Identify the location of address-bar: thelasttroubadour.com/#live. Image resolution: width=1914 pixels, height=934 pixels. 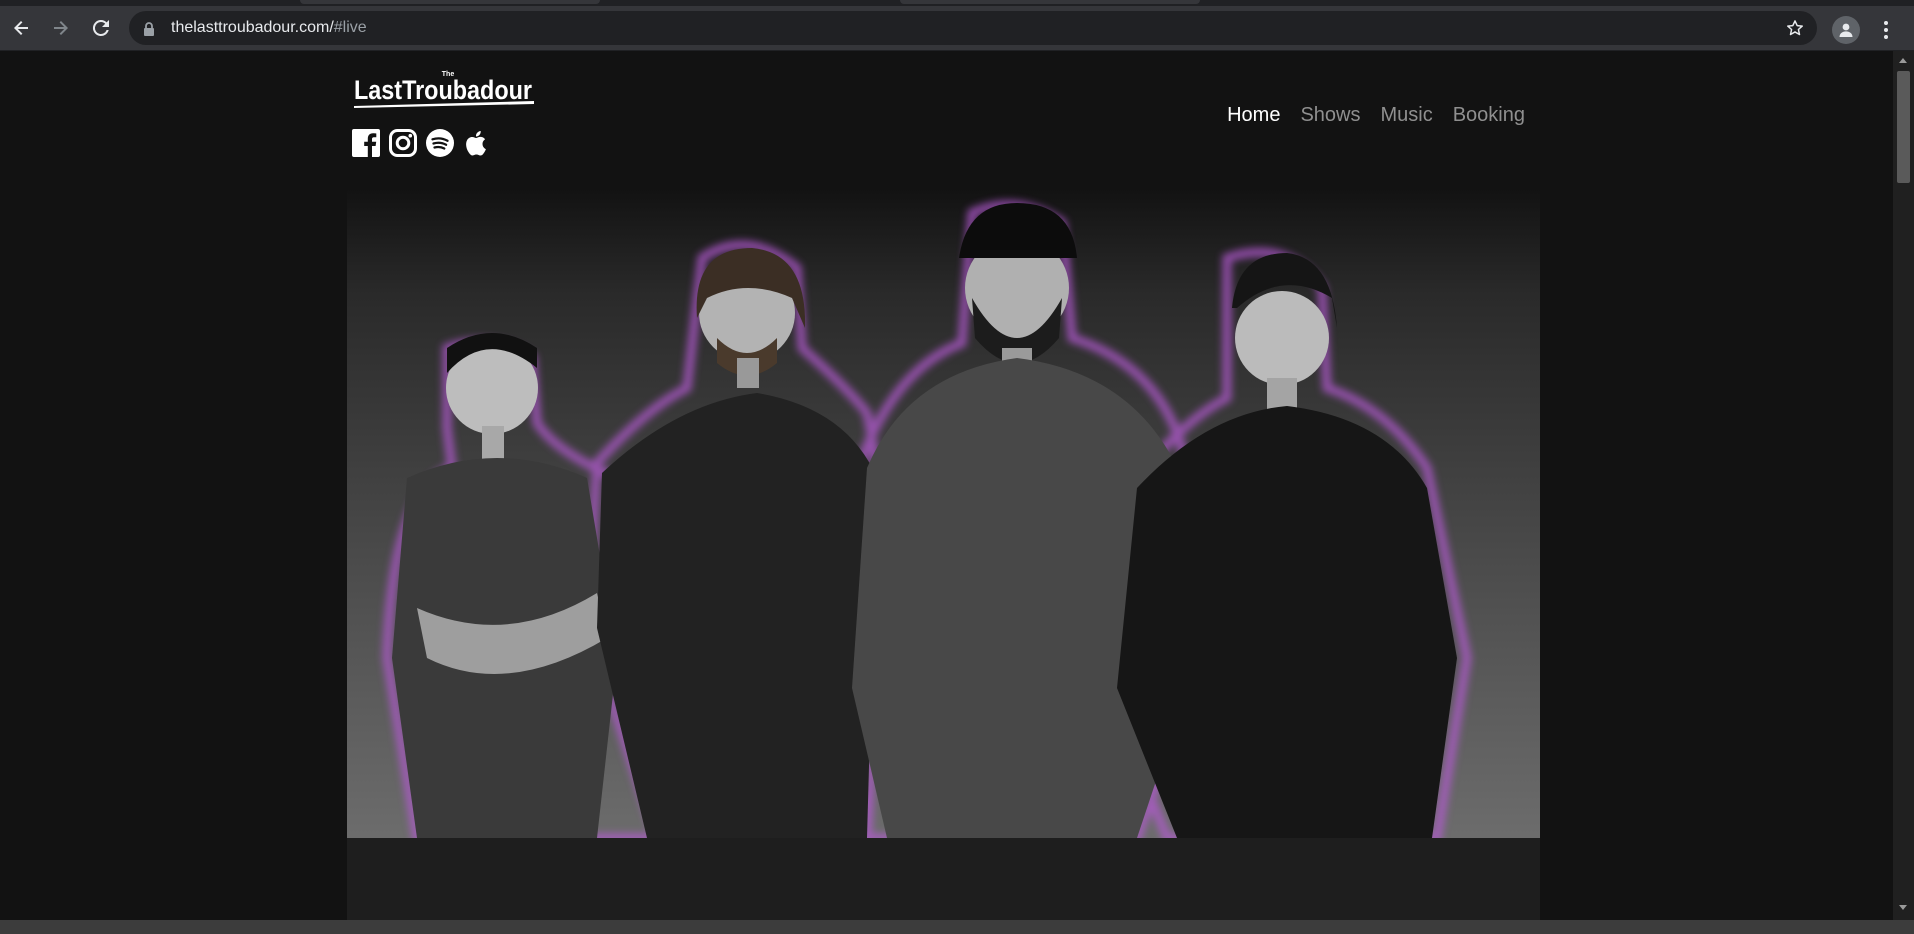
(973, 28).